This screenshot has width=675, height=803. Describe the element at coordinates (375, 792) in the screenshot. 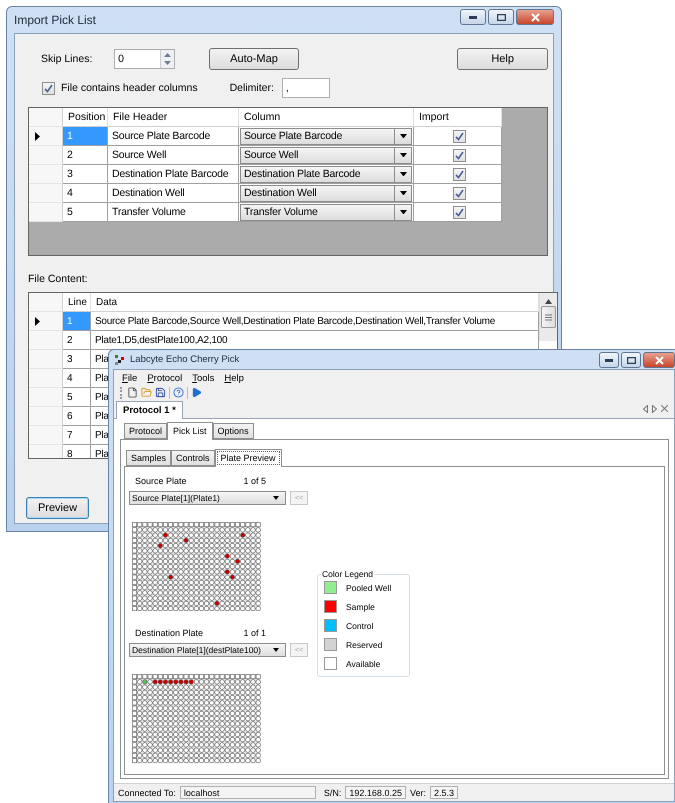

I see `serial-field: 192.168.0.25` at that location.